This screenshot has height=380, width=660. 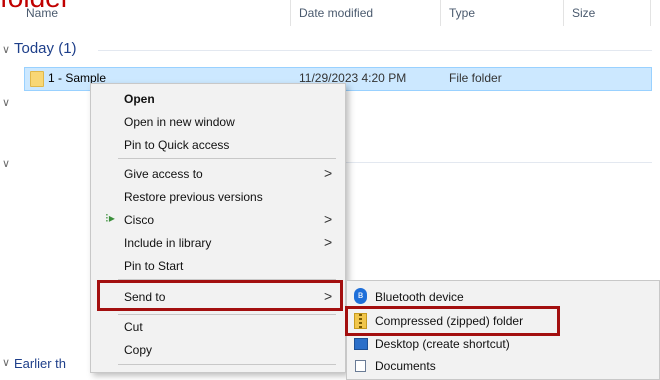 I want to click on cisco-icon: ⁝▸, so click(x=110, y=218).